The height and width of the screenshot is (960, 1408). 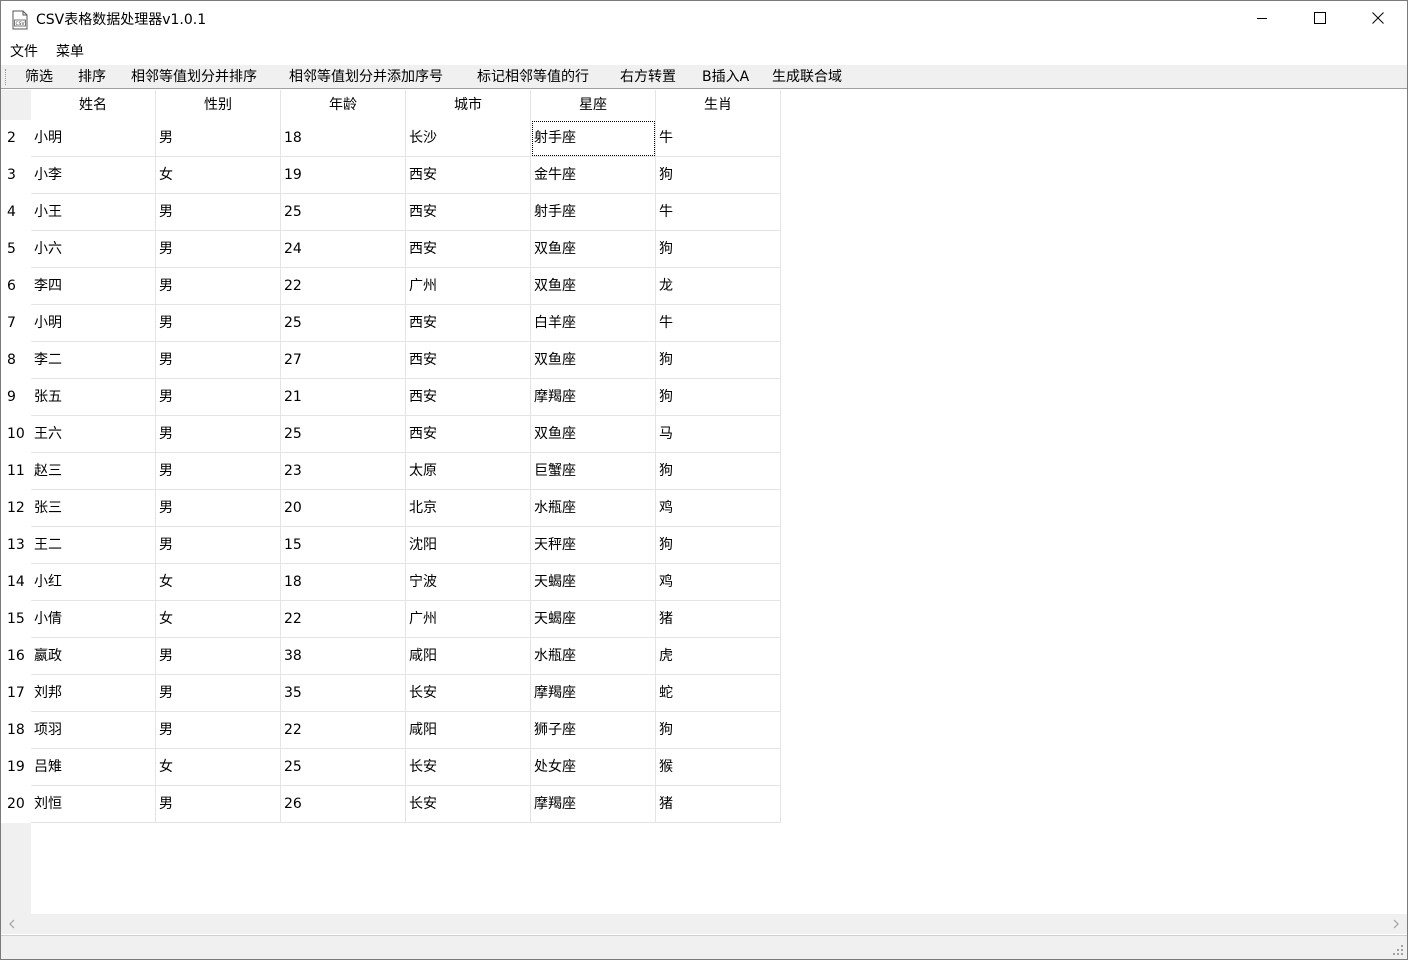 What do you see at coordinates (391, 175) in the screenshot?
I see `table-row: 3 小李女 19 西安 金牛座狗` at bounding box center [391, 175].